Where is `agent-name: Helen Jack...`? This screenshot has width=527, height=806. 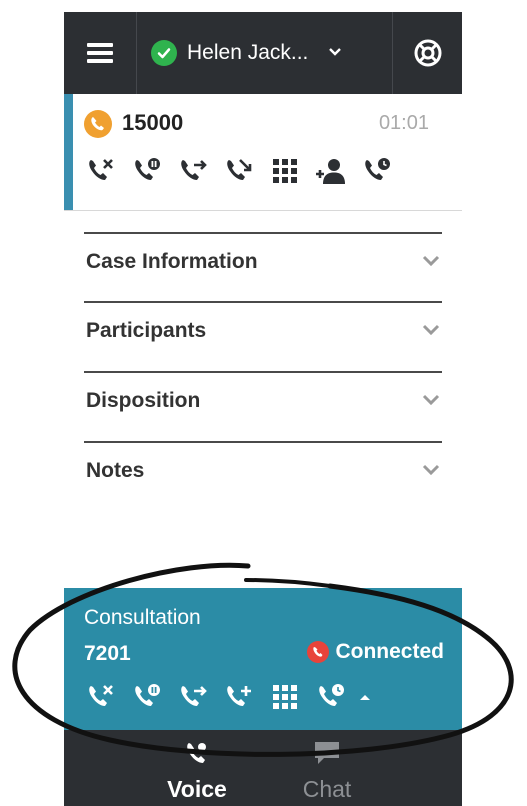 agent-name: Helen Jack... is located at coordinates (248, 52).